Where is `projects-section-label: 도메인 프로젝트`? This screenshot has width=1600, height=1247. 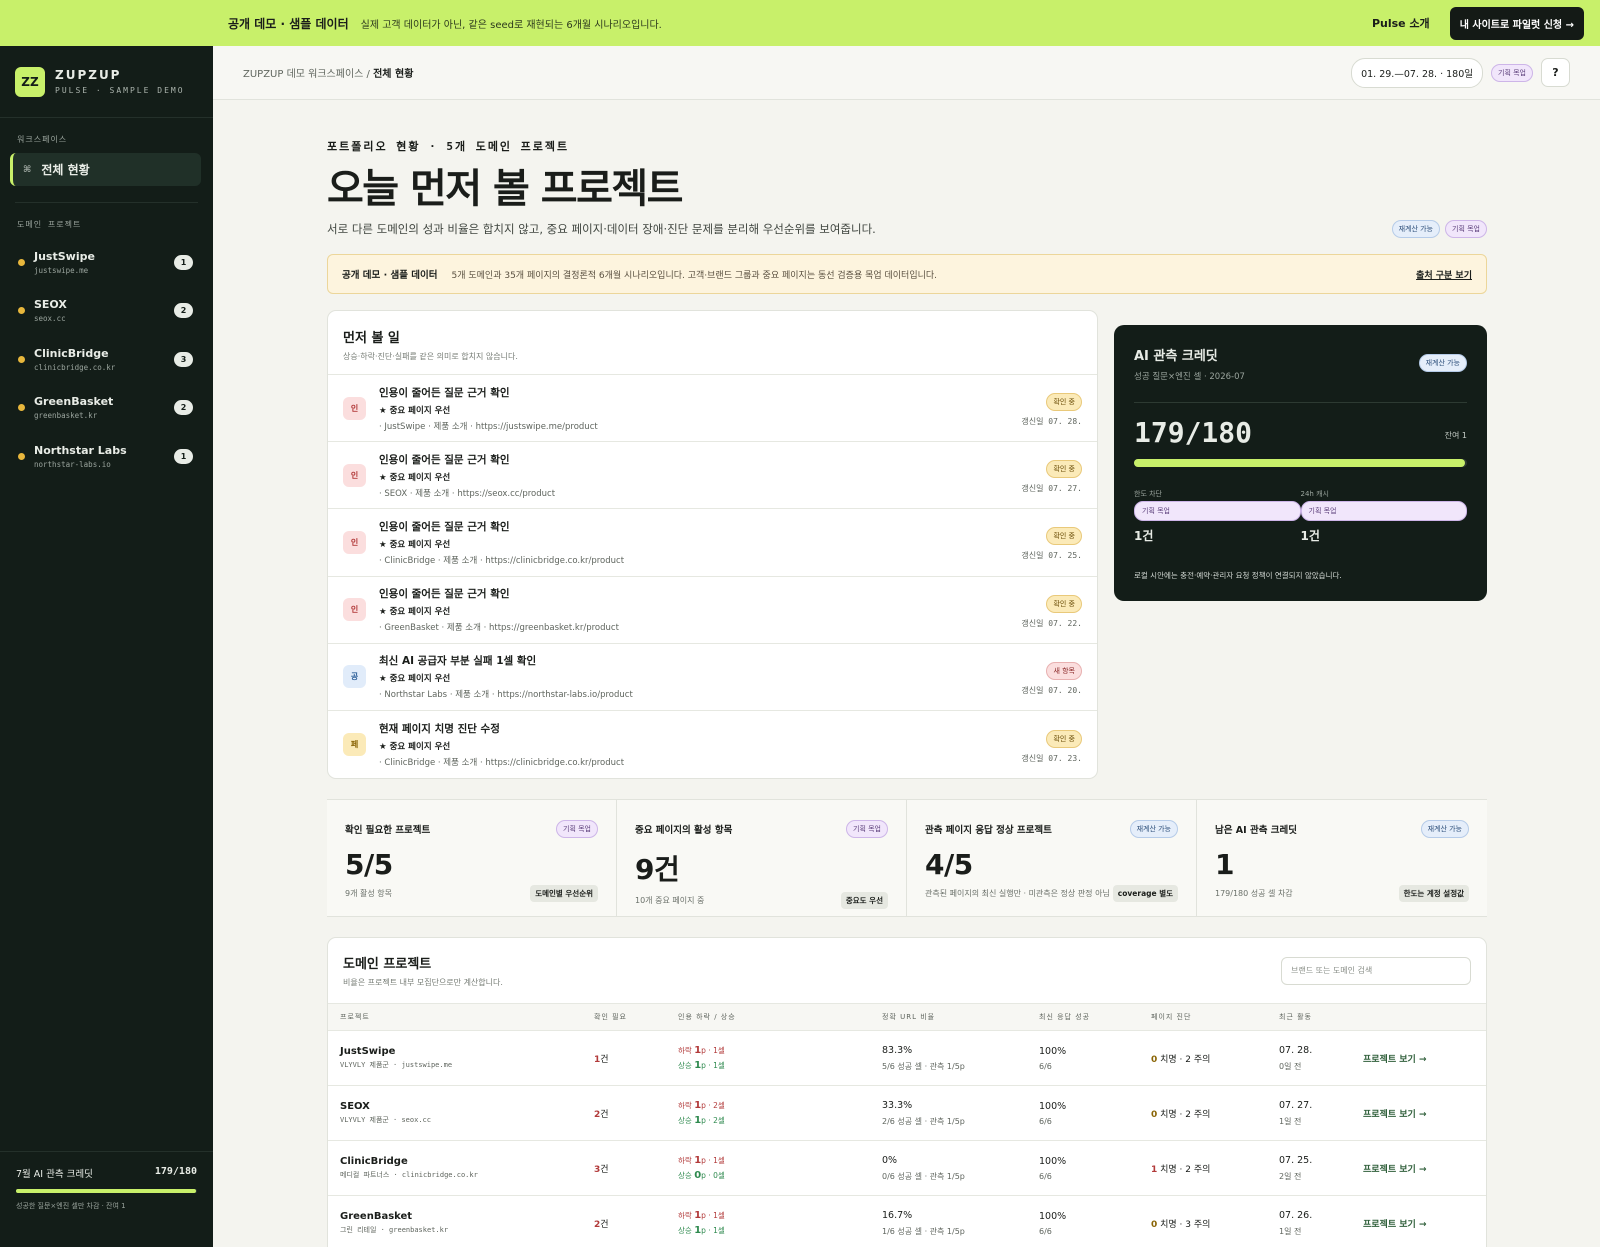 projects-section-label: 도메인 프로젝트 is located at coordinates (49, 224).